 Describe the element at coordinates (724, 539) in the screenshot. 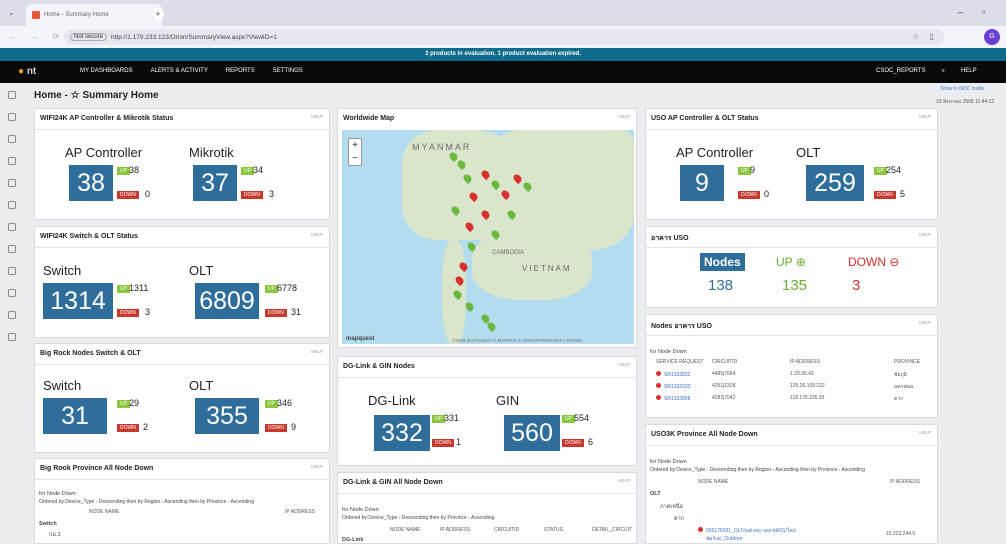

I see `table-cell: ฟอร์เด/_Outdoor` at that location.